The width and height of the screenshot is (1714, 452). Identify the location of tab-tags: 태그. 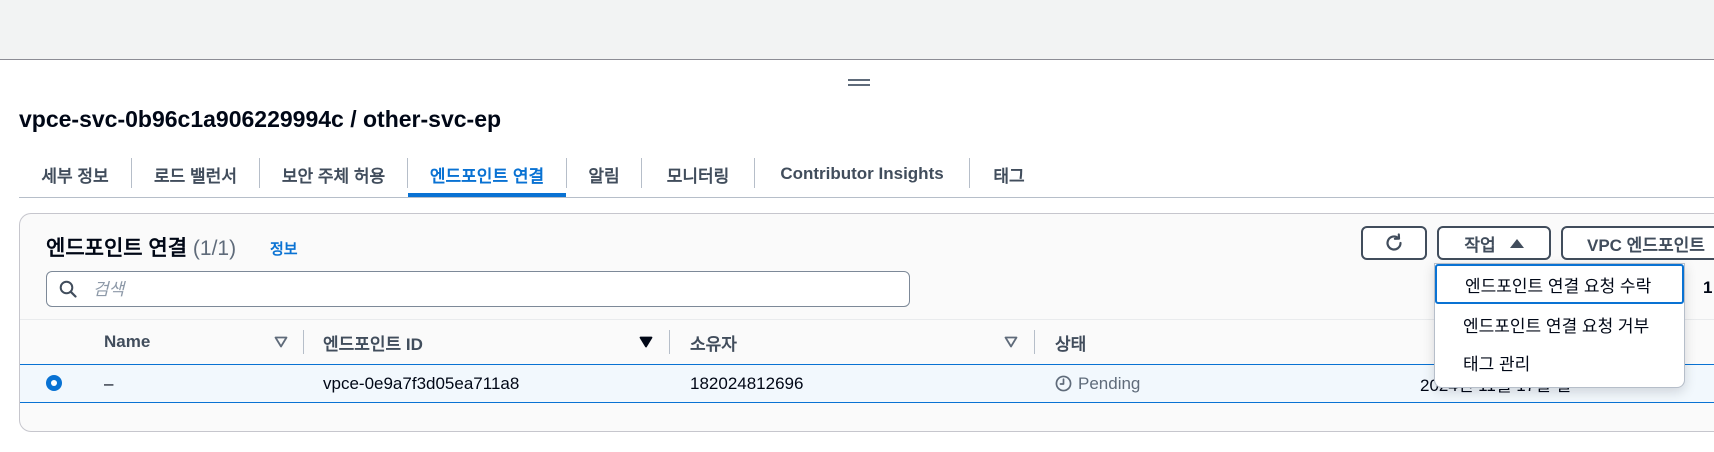
(1009, 174).